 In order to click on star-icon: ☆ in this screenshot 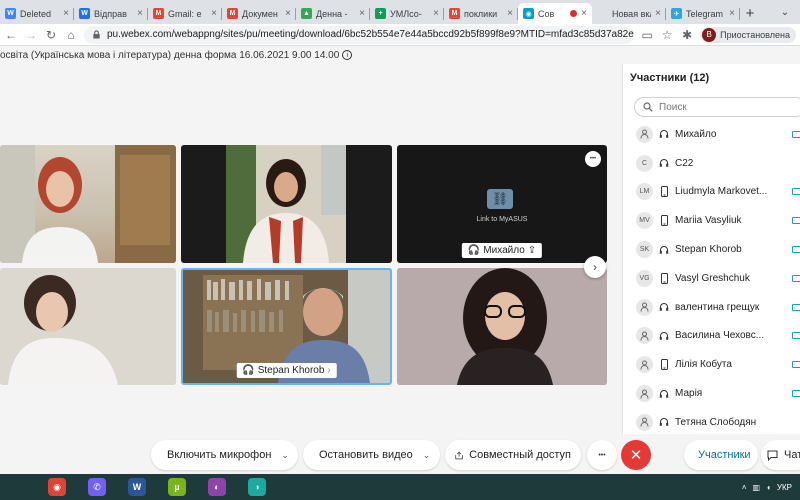, I will do `click(667, 35)`.